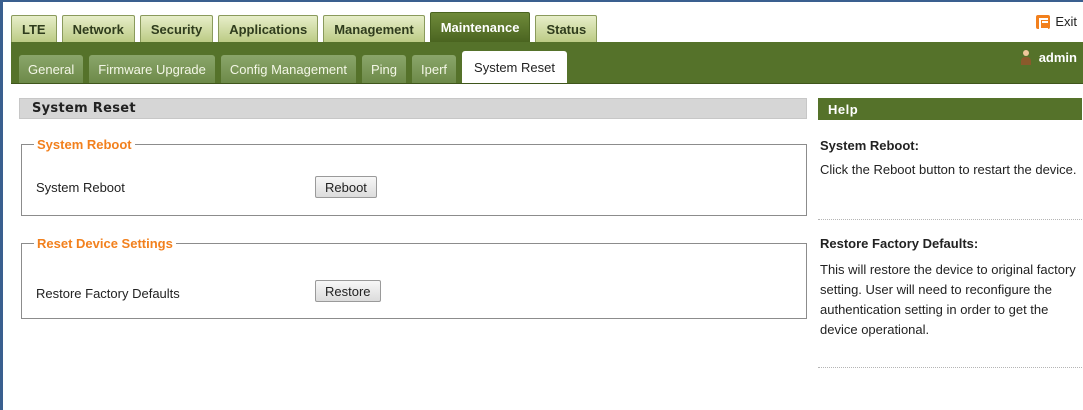 This screenshot has height=410, width=1083. I want to click on restore-button: Restore, so click(348, 291).